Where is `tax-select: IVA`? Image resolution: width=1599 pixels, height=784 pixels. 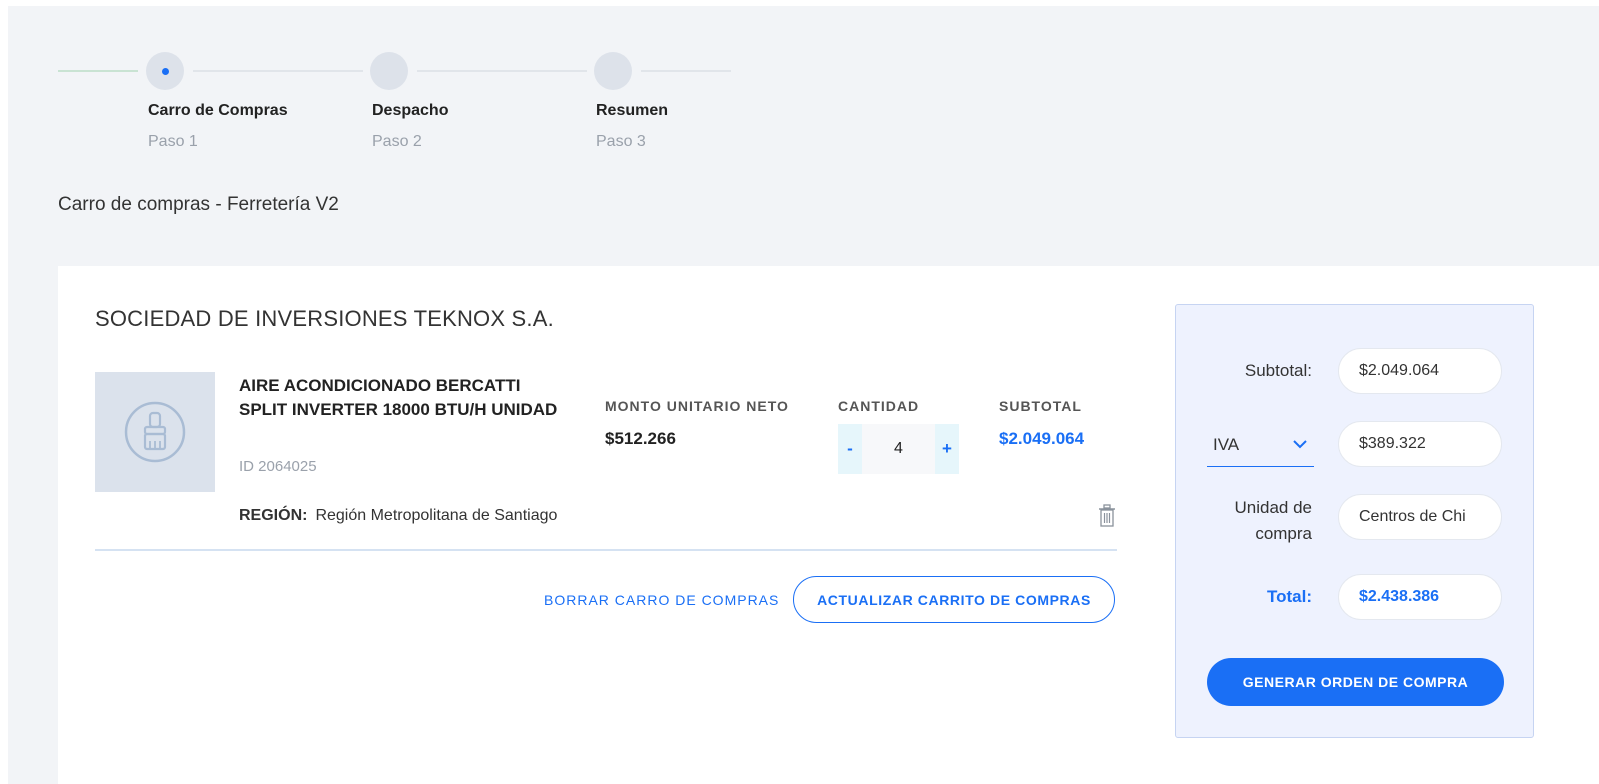 tax-select: IVA is located at coordinates (1260, 446).